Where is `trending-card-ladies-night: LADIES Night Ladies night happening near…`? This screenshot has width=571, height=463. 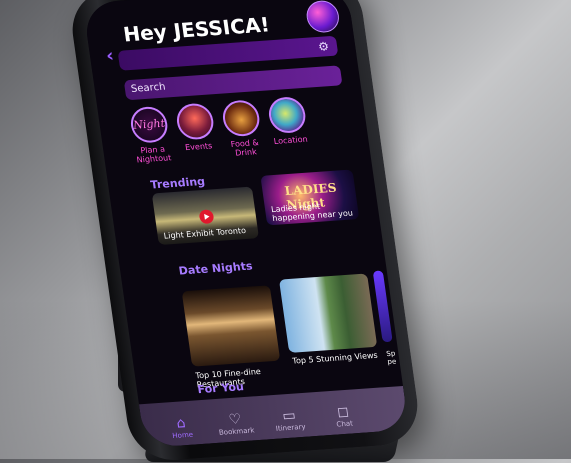 trending-card-ladies-night: LADIES Night Ladies night happening near… is located at coordinates (310, 197).